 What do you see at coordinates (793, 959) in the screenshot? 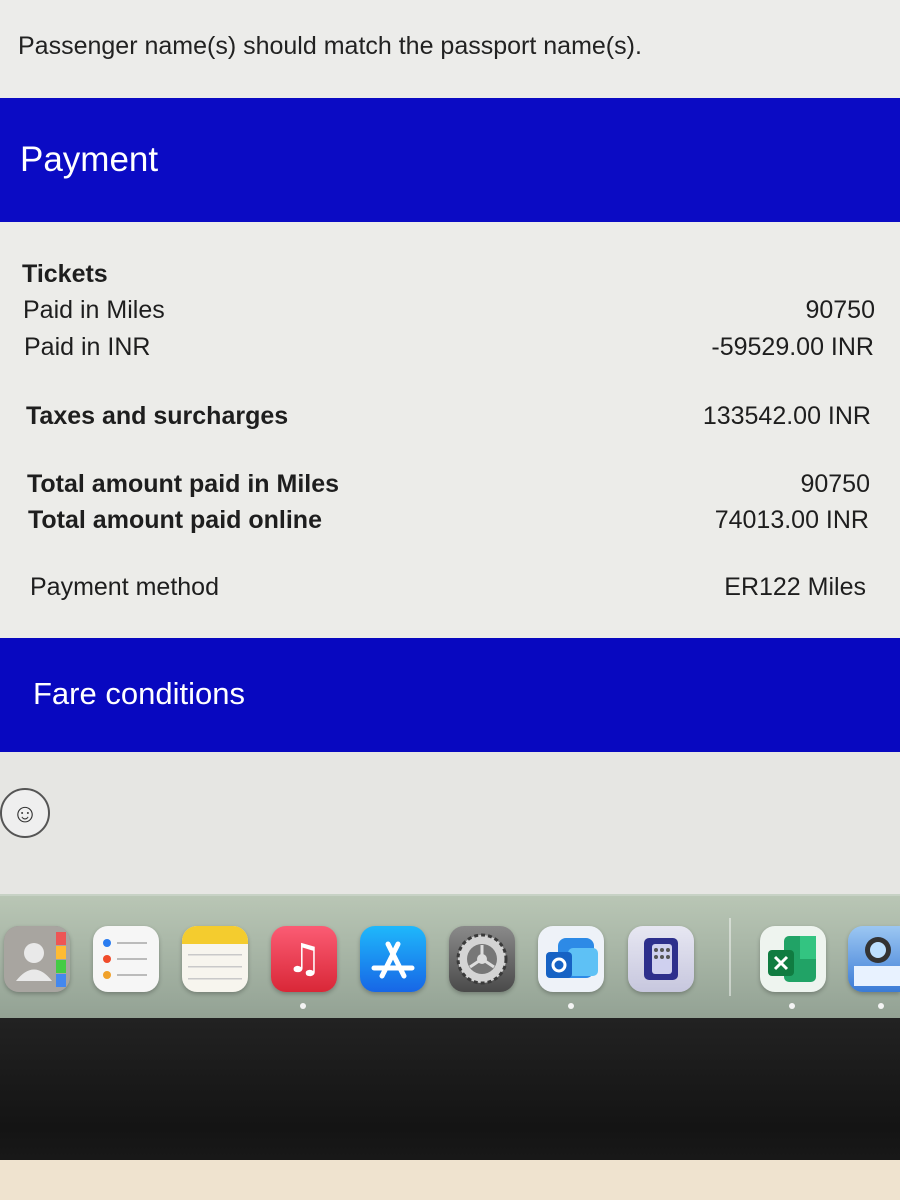
I see `excel-icon` at bounding box center [793, 959].